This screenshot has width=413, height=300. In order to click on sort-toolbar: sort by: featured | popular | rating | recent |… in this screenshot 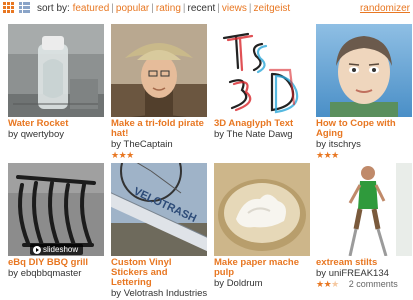, I will do `click(206, 8)`.